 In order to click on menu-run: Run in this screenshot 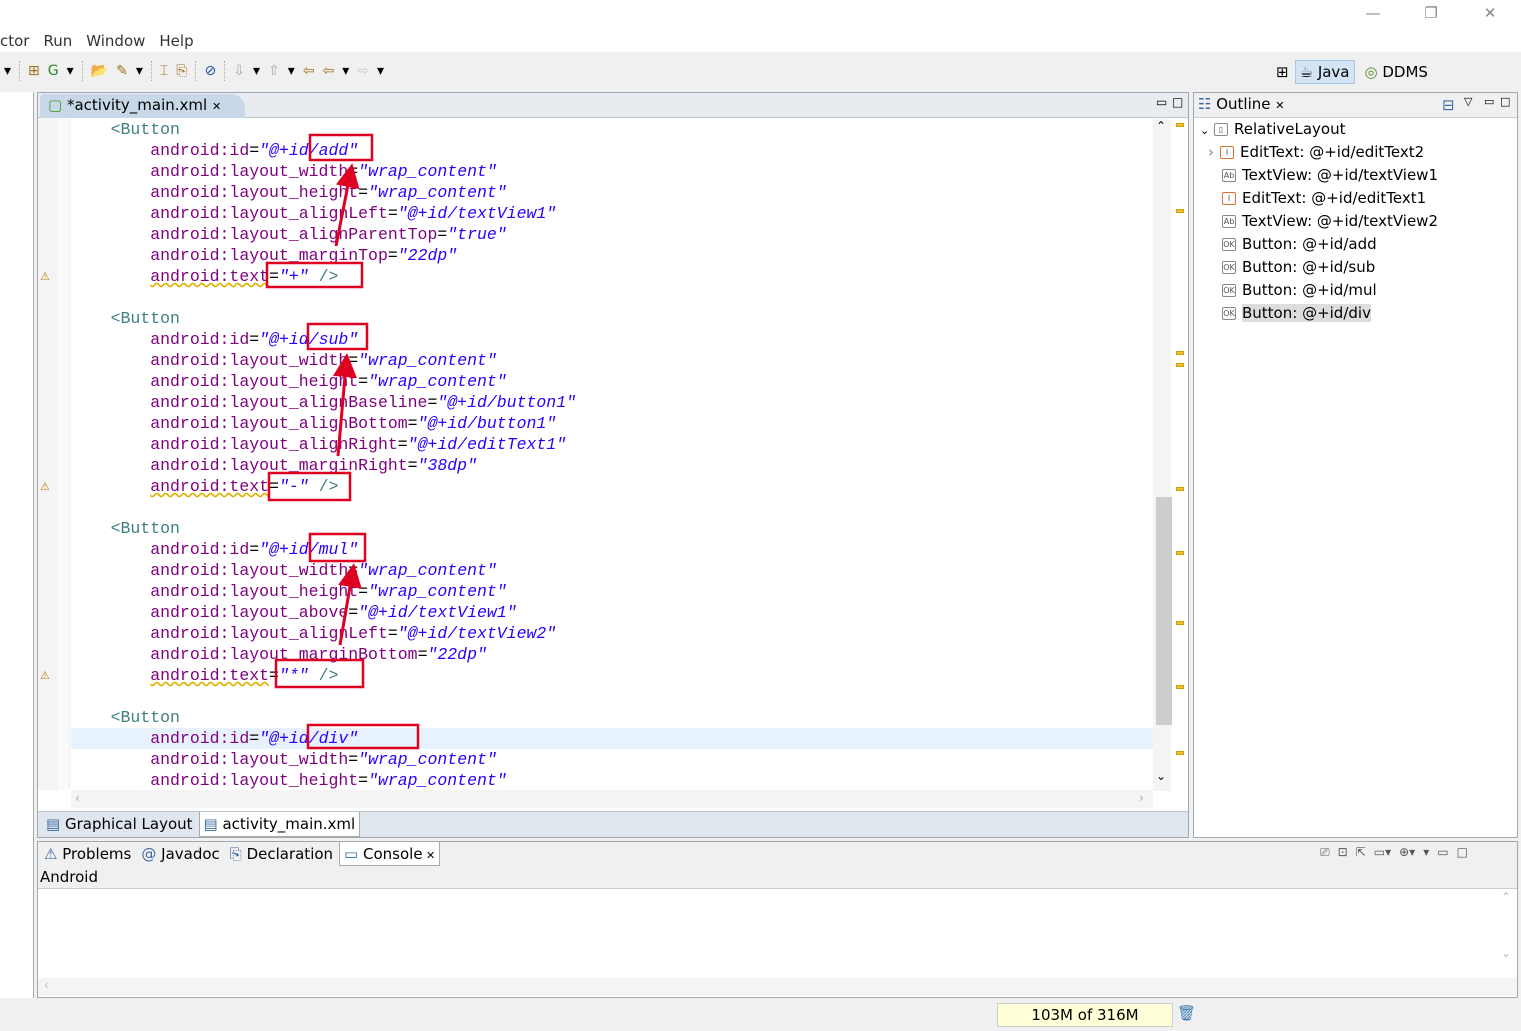, I will do `click(57, 41)`.